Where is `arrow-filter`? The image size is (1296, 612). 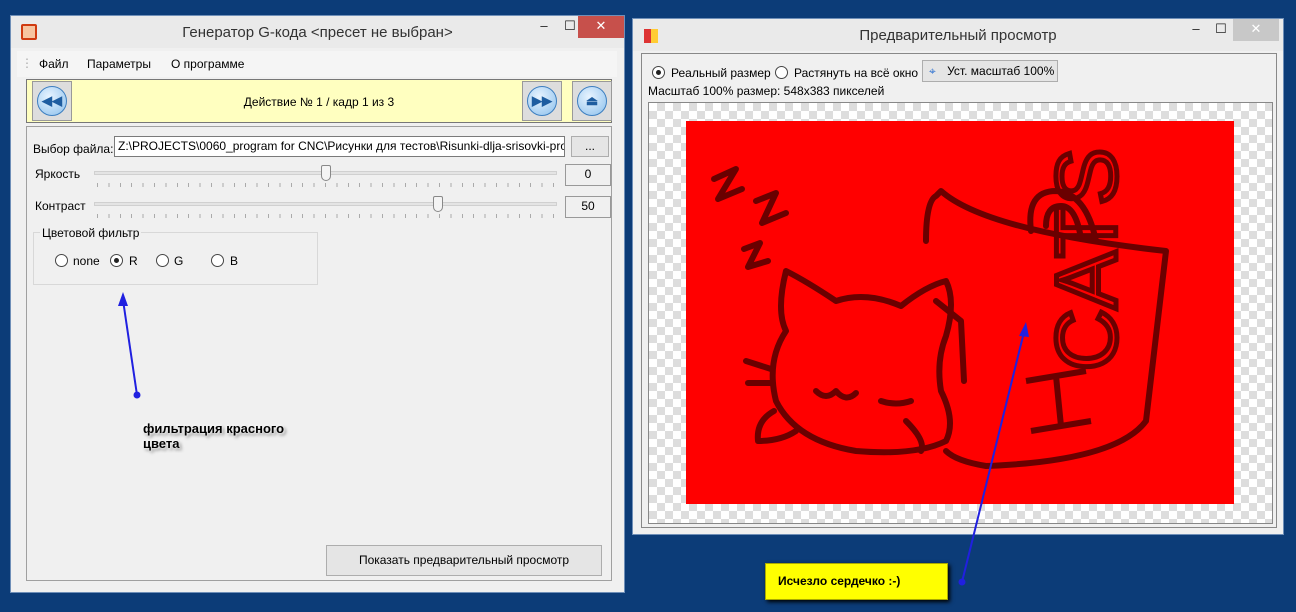
arrow-filter is located at coordinates (130, 347).